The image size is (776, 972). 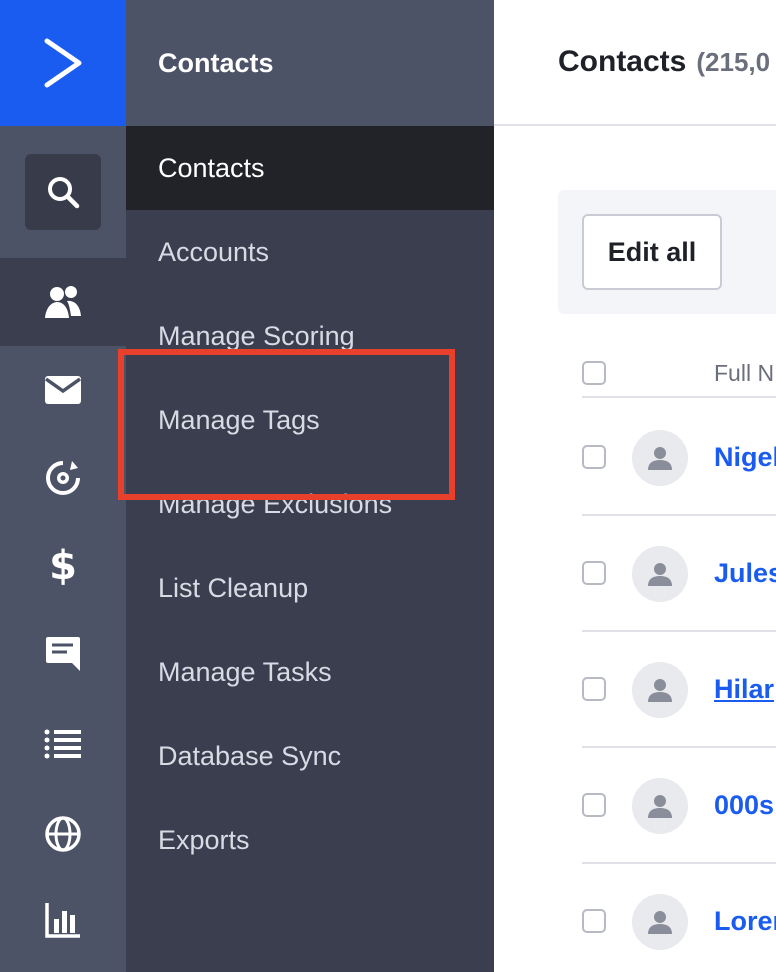 I want to click on chat-icon, so click(x=63, y=654).